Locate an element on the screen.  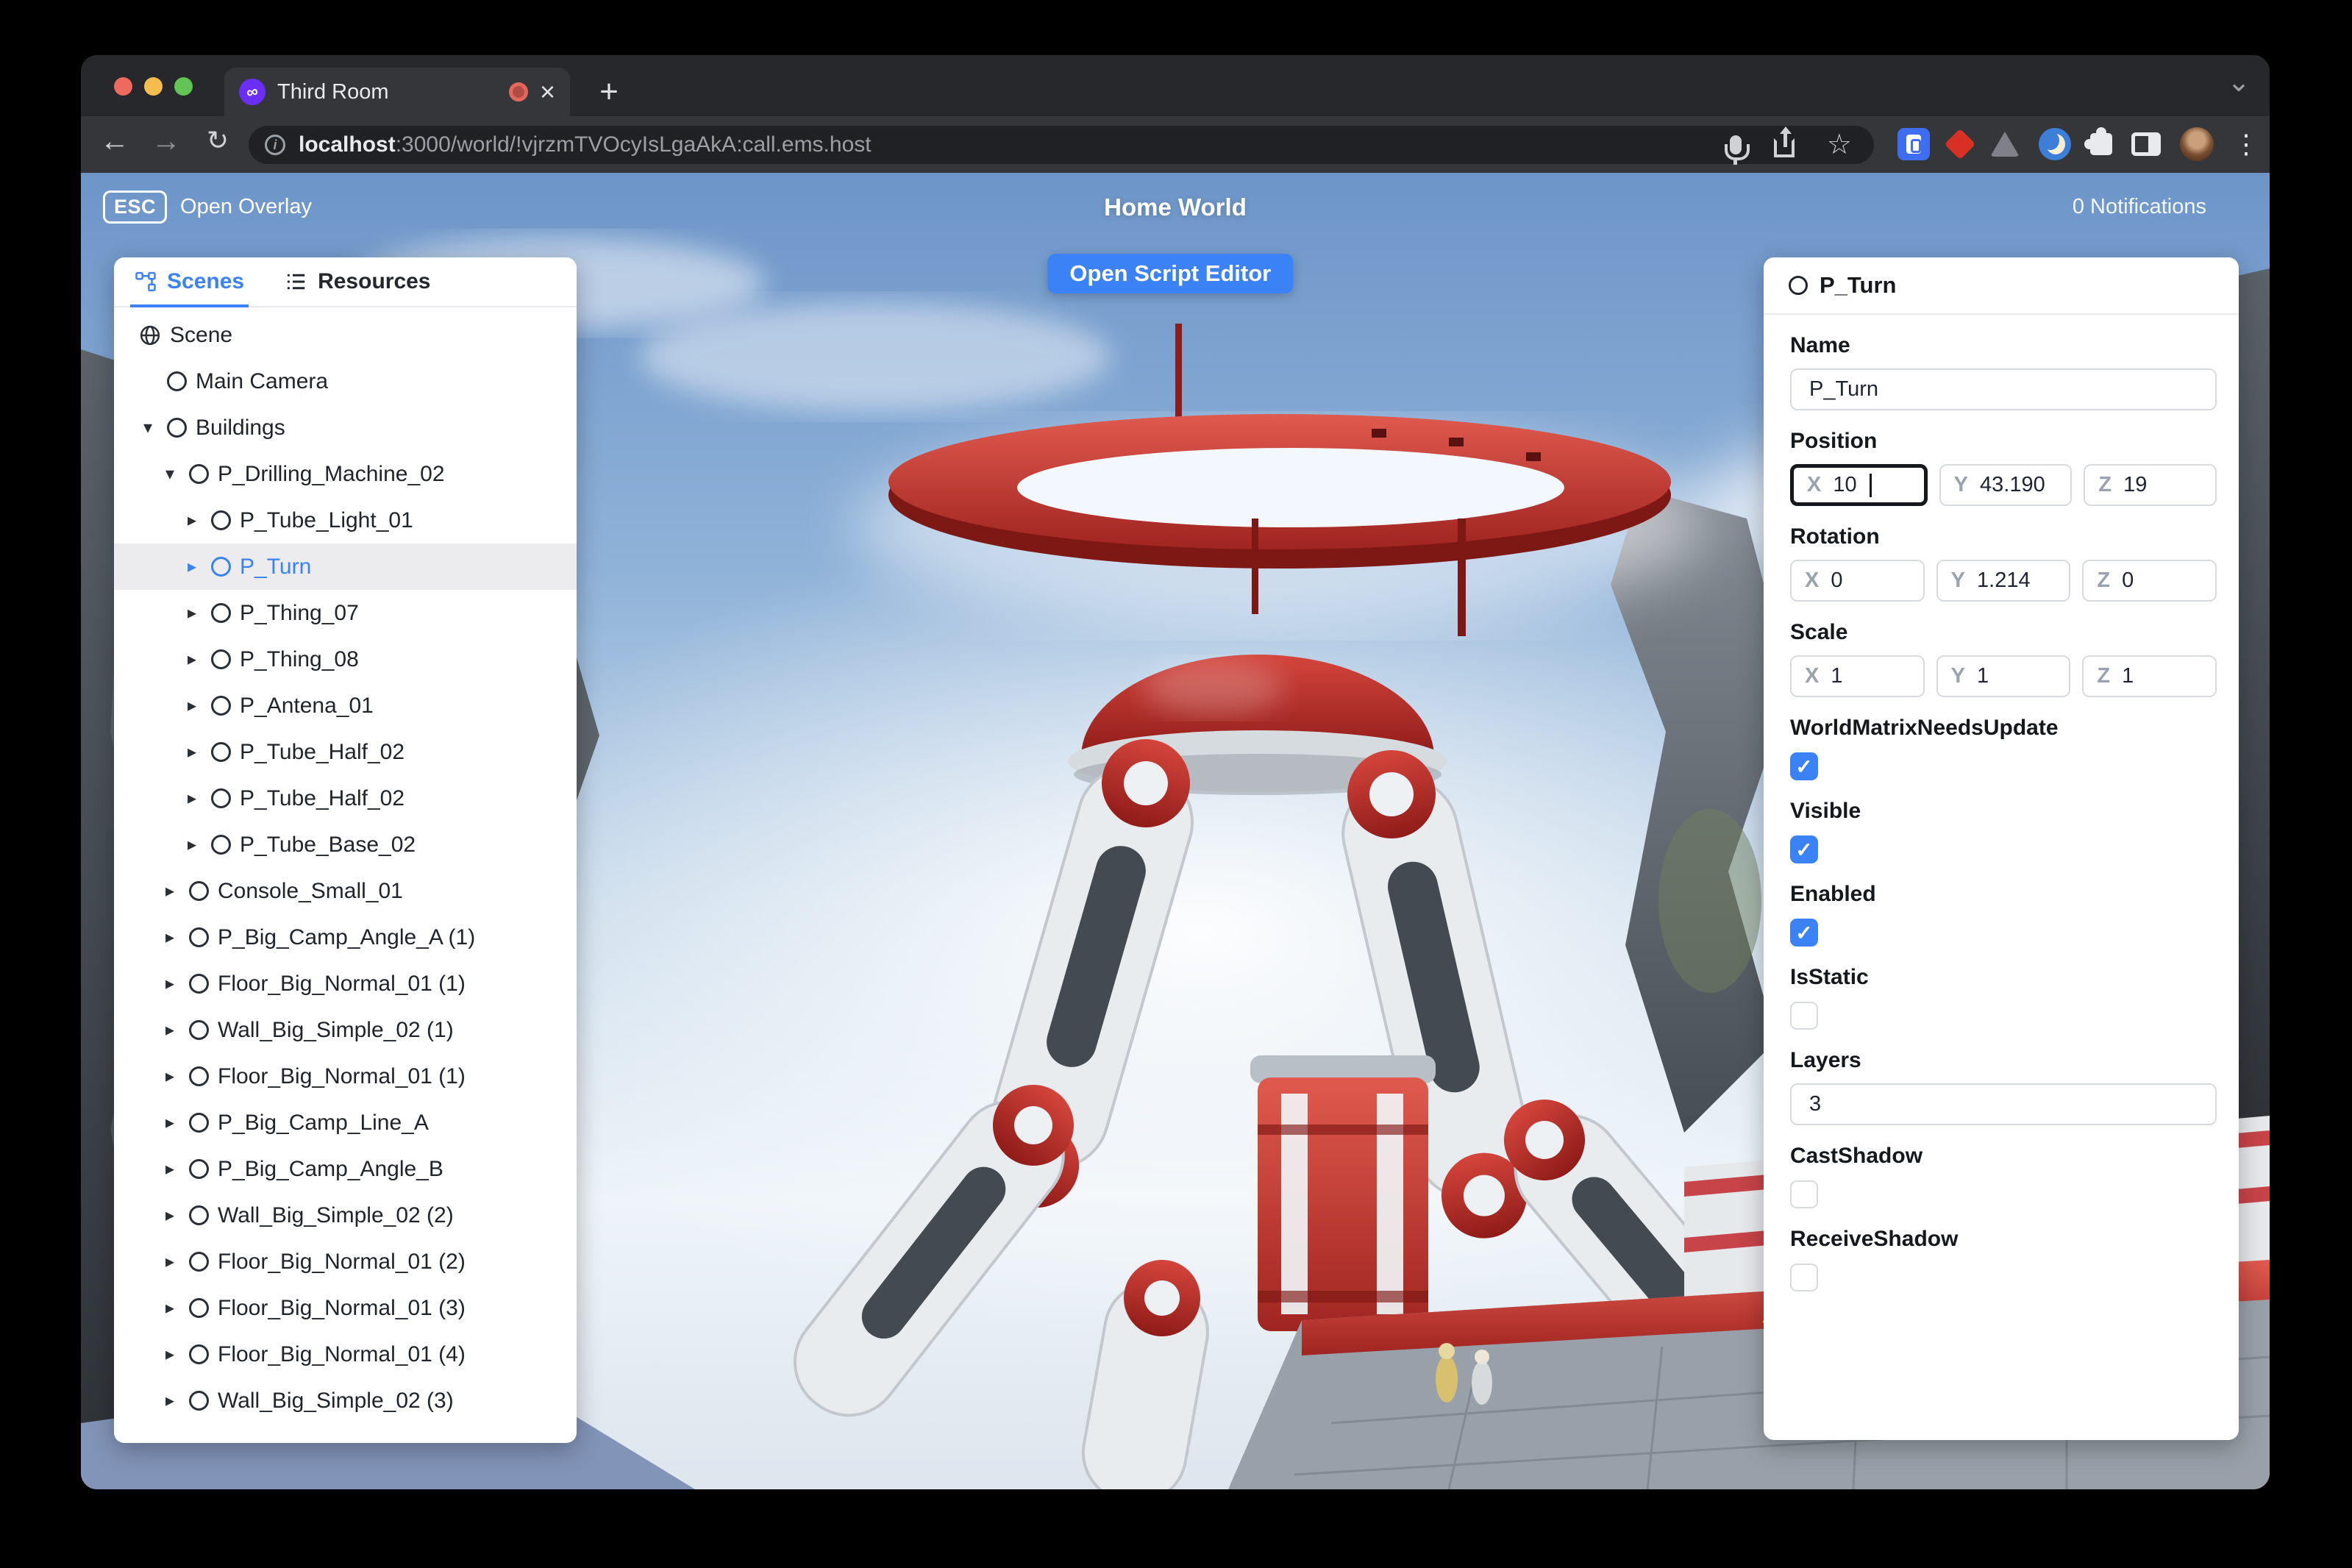
new-tab-button: + is located at coordinates (609, 92).